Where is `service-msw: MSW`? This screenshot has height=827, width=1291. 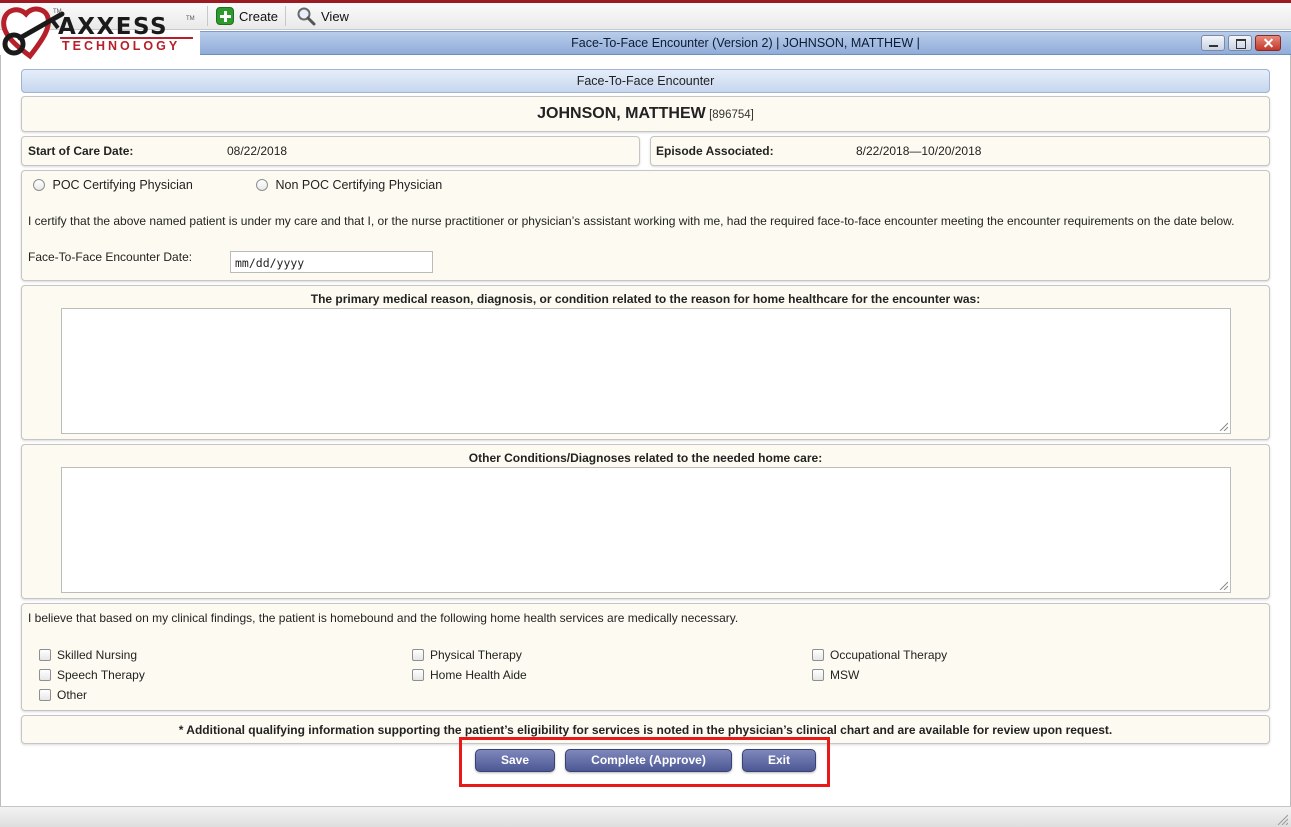
service-msw: MSW is located at coordinates (835, 675).